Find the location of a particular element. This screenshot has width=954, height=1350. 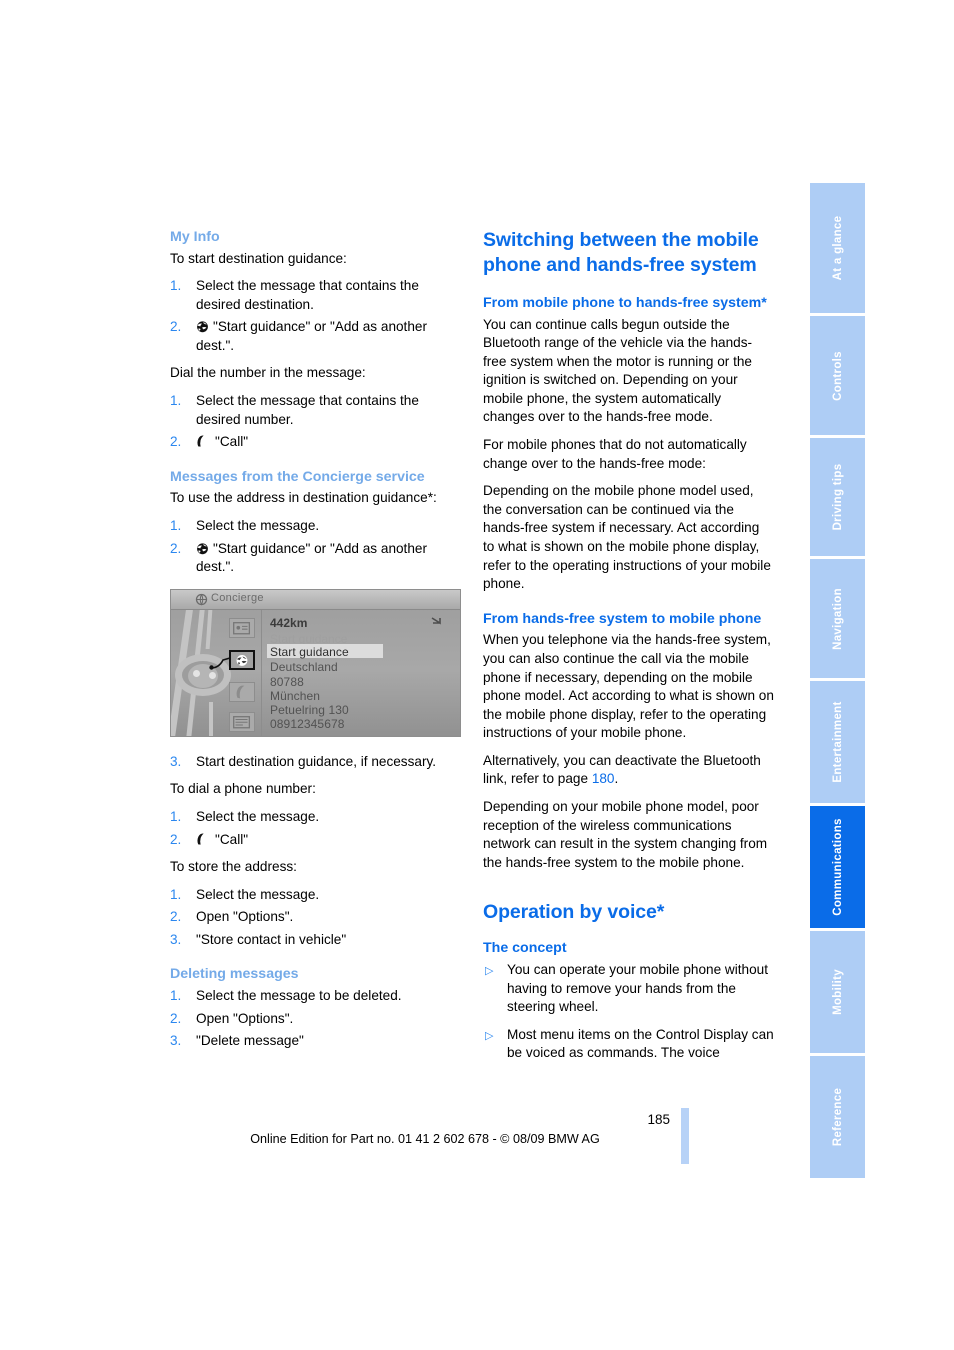

step-text: "Store contact in vehicle" is located at coordinates (271, 939).